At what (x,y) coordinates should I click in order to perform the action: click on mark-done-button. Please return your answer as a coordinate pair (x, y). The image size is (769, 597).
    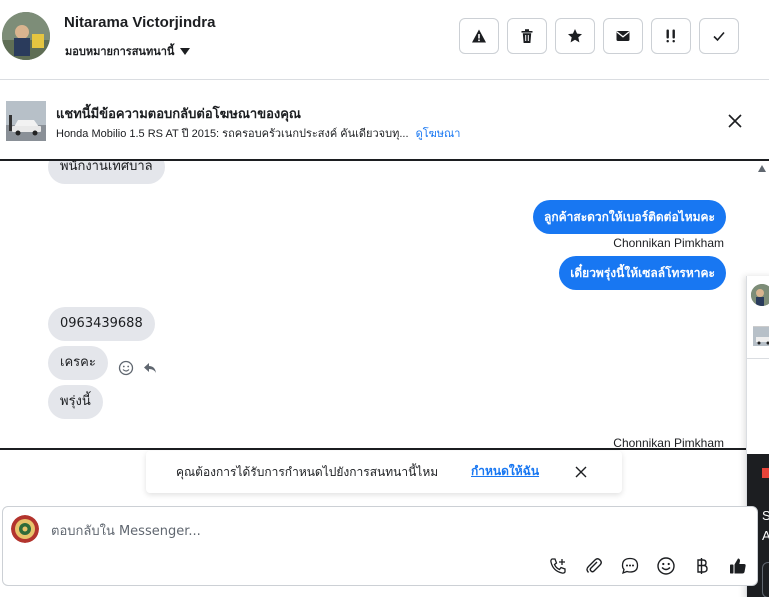
    Looking at the image, I should click on (719, 36).